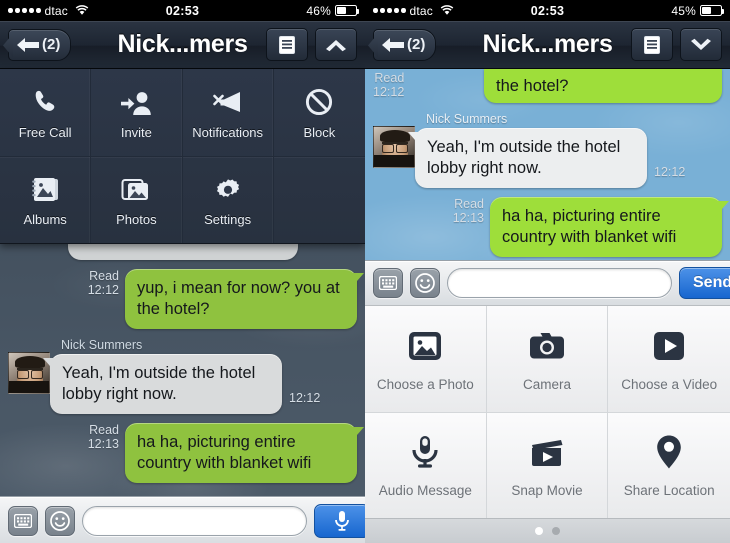 The height and width of the screenshot is (543, 730). Describe the element at coordinates (712, 10) in the screenshot. I see `battery-icon` at that location.